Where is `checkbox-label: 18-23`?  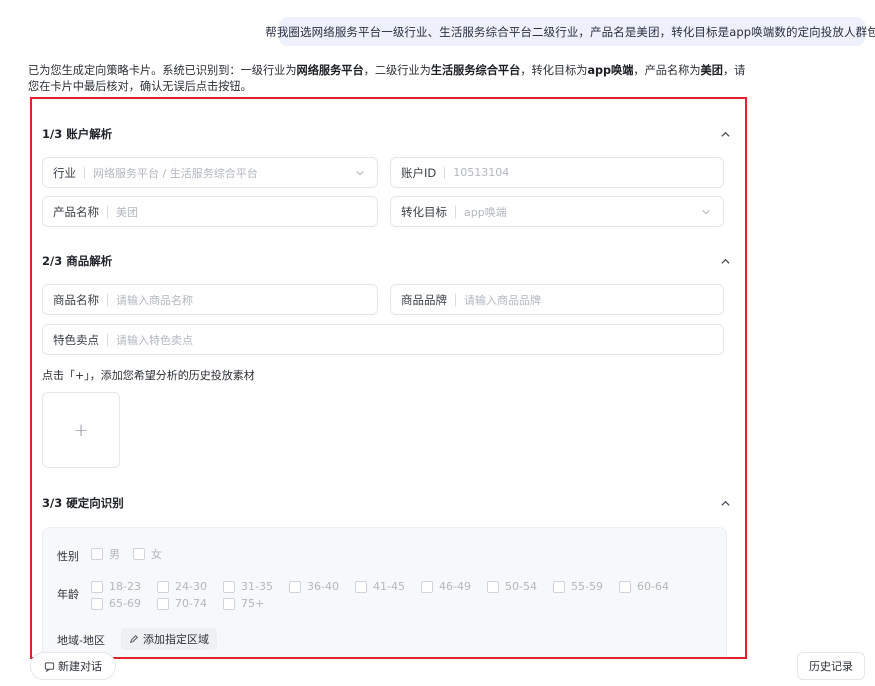
checkbox-label: 18-23 is located at coordinates (125, 586).